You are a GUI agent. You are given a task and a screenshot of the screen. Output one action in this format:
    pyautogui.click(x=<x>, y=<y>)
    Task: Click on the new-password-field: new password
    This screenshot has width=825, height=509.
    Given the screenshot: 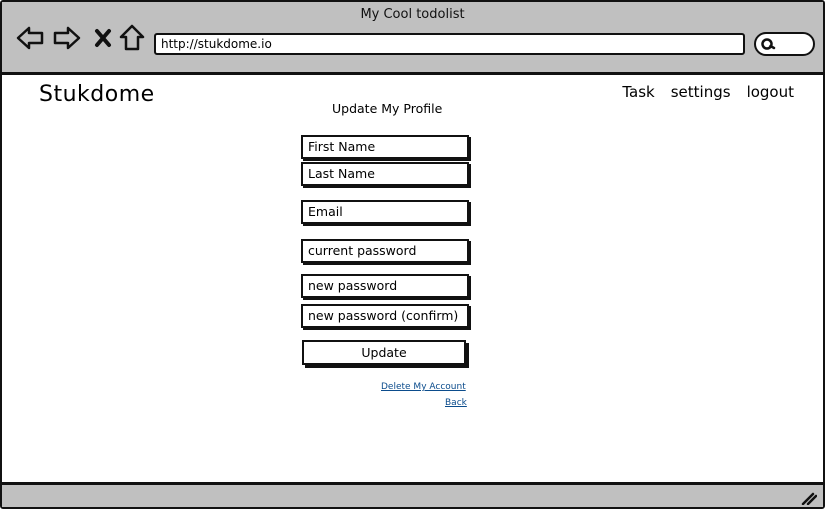 What is the action you would take?
    pyautogui.click(x=385, y=286)
    